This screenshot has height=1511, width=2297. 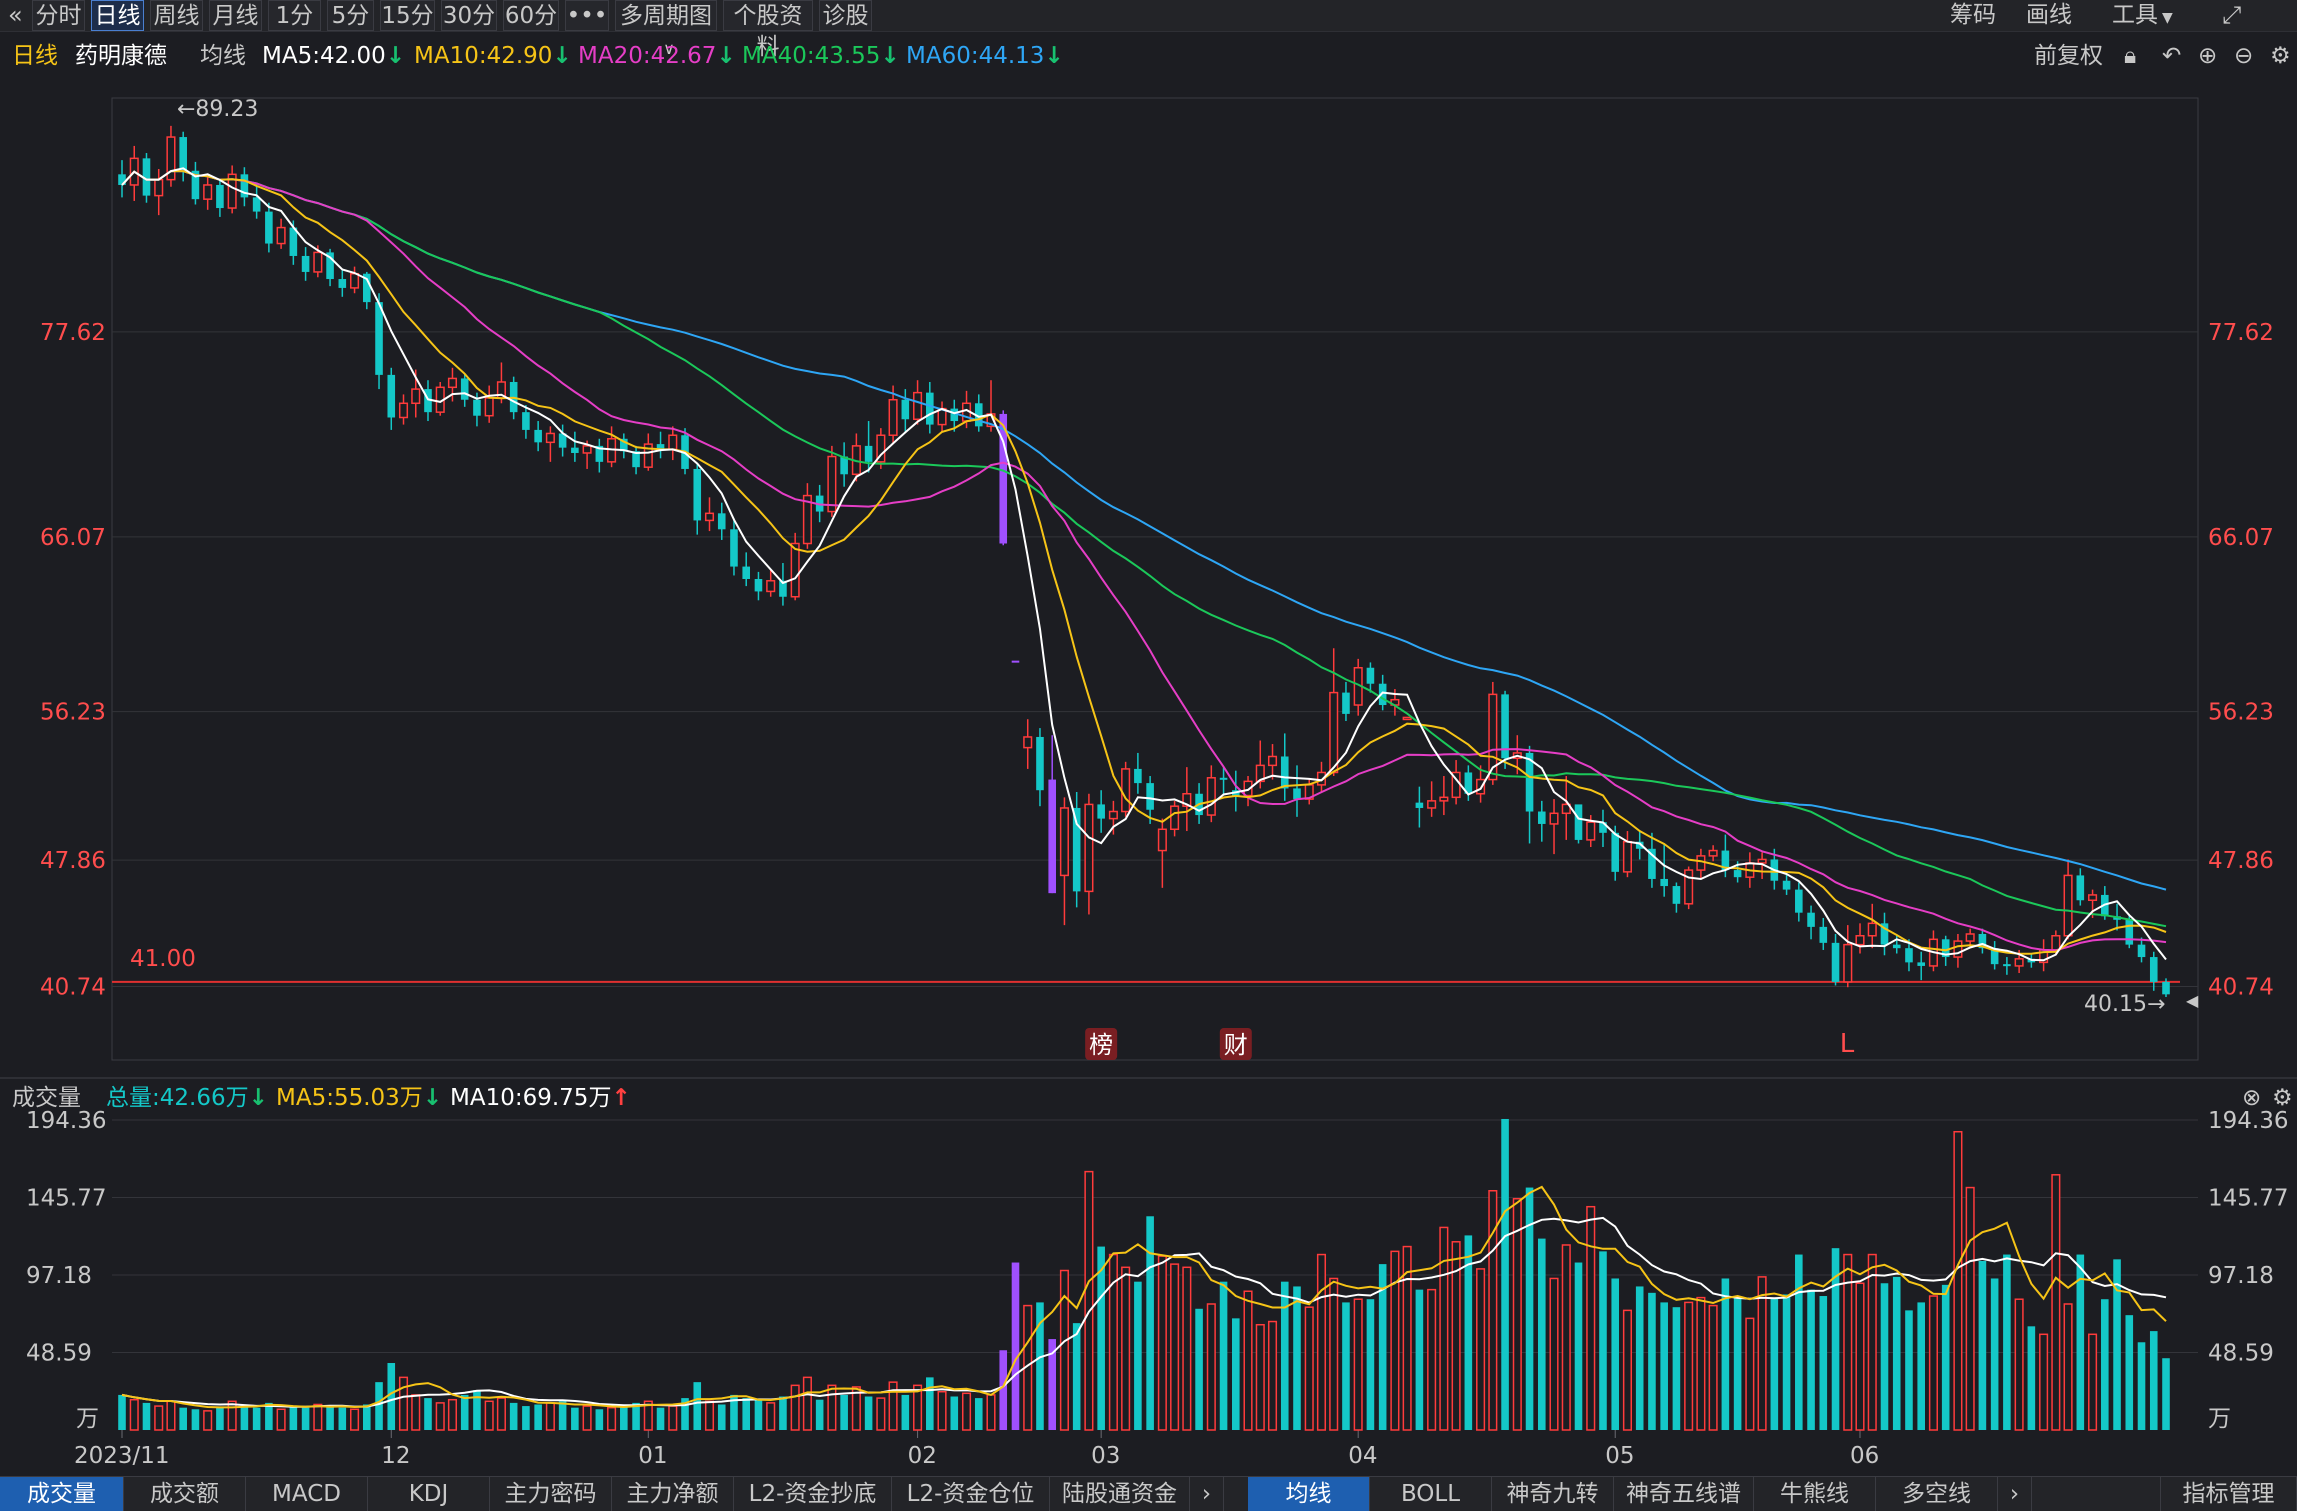 I want to click on x-axis-label: 2023/11, so click(x=122, y=1456).